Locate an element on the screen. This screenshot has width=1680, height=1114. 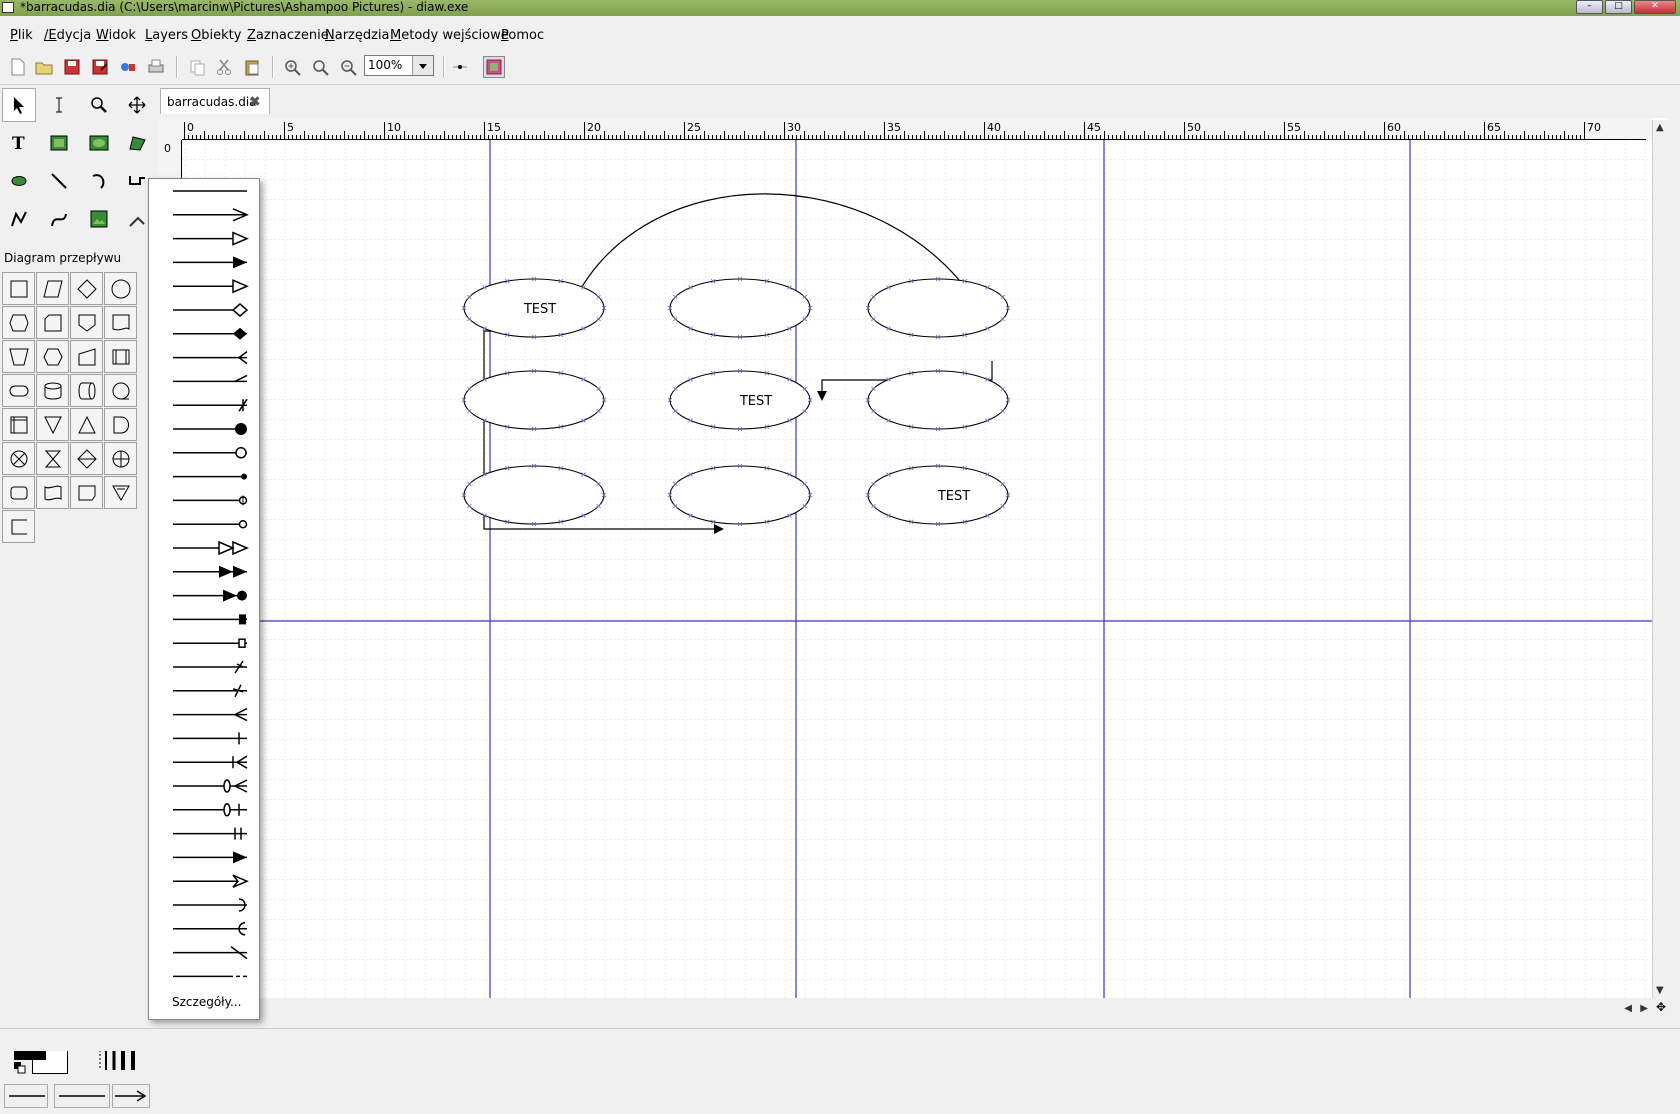
zoom-combo: 100% is located at coordinates (399, 65).